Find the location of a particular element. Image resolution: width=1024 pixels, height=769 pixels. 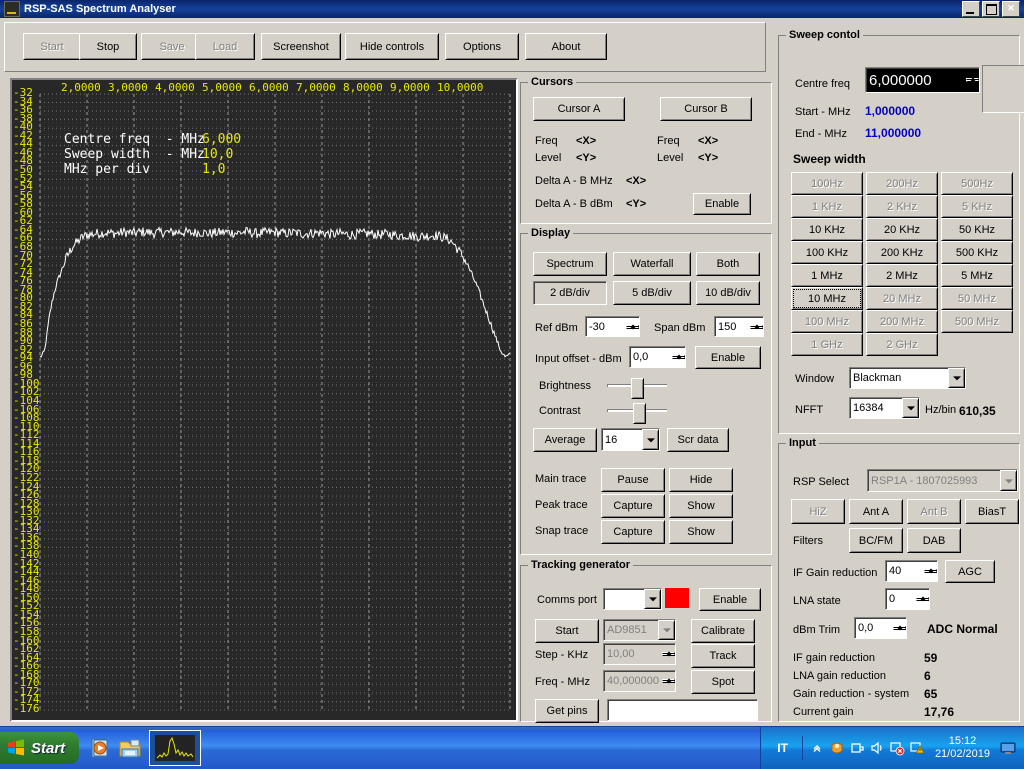

close-button: ✕ is located at coordinates (1011, 9).